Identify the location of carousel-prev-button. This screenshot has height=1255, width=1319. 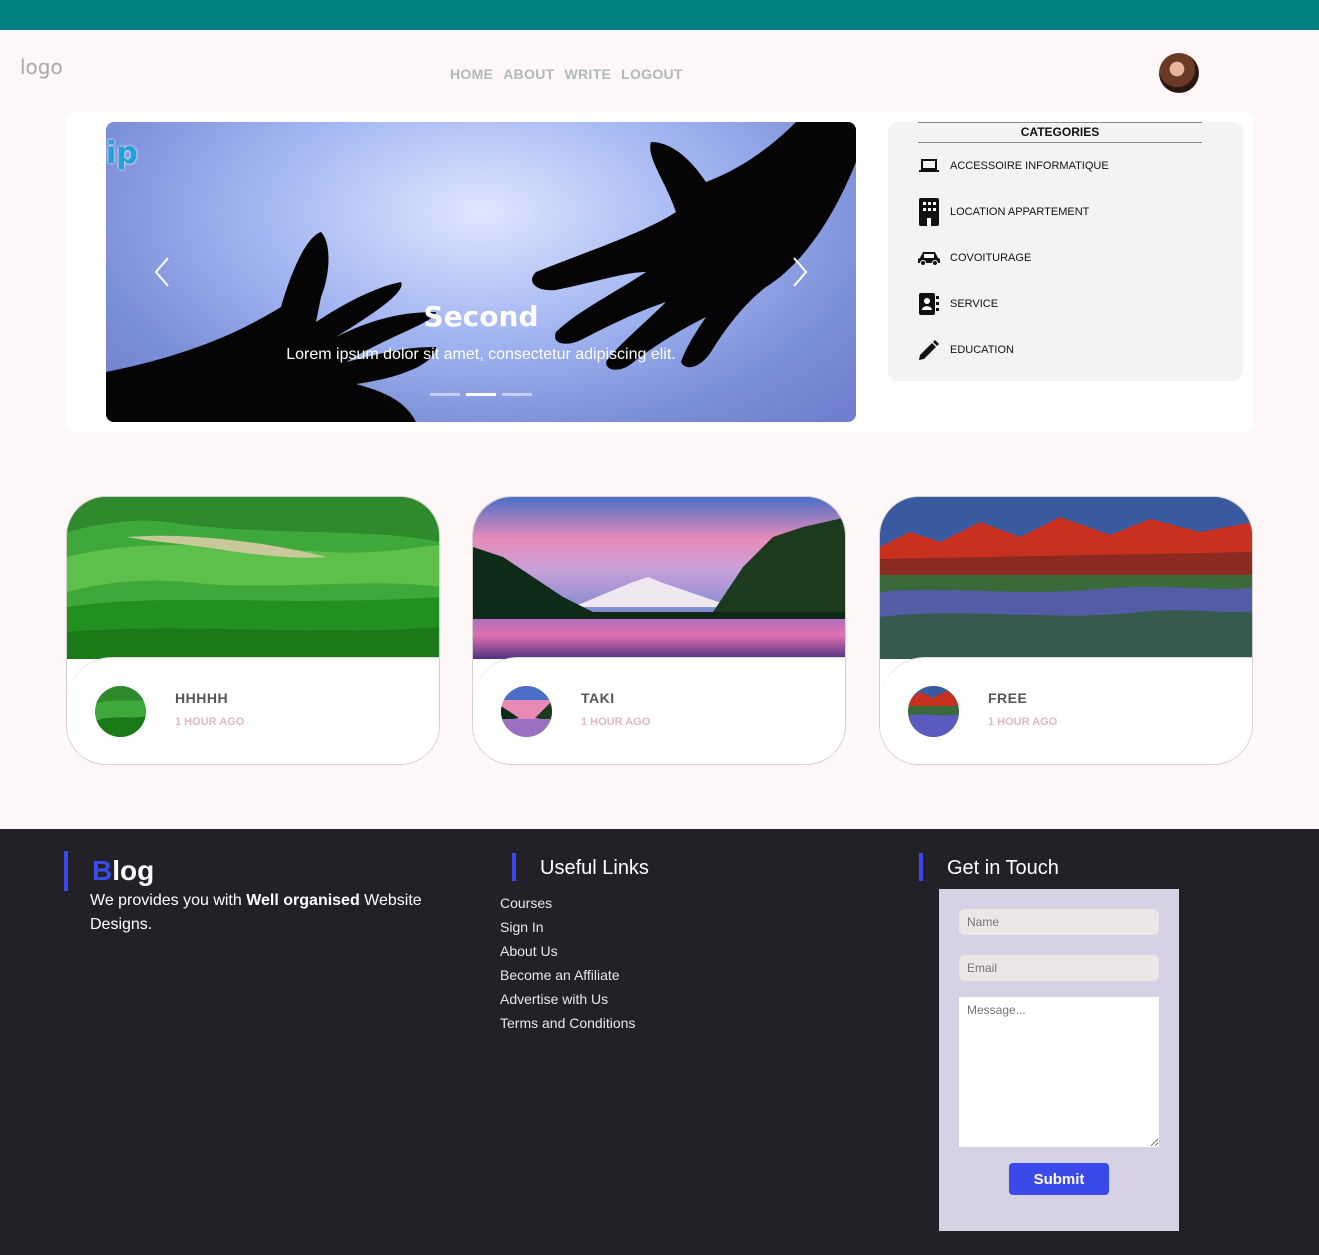
(163, 272).